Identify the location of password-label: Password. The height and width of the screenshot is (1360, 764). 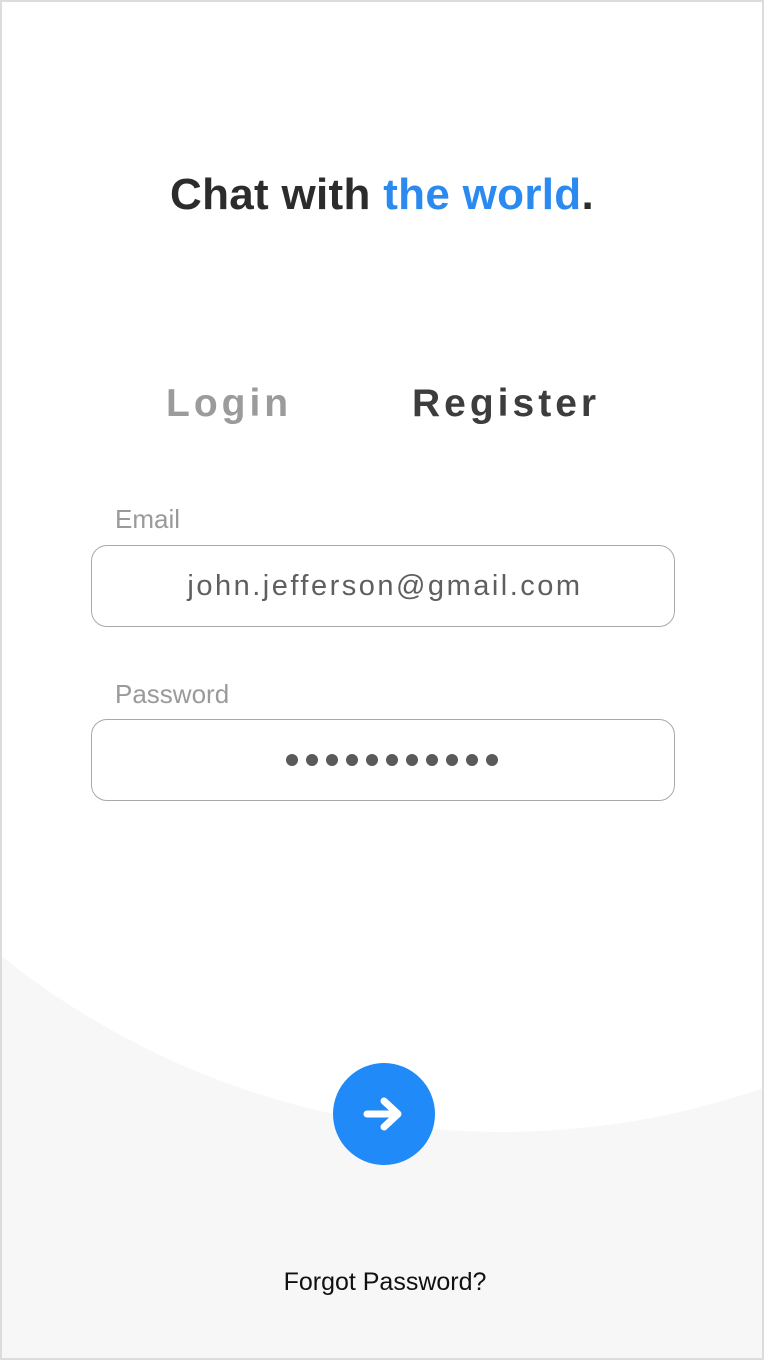
(172, 694).